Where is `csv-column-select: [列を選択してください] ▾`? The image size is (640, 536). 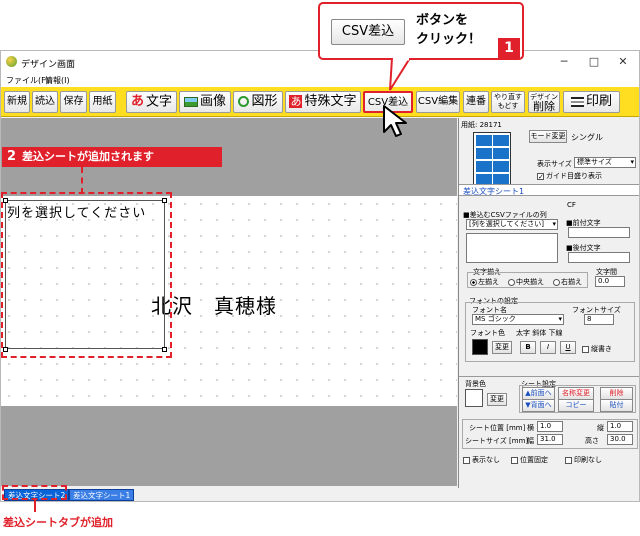 csv-column-select: [列を選択してください] ▾ is located at coordinates (512, 224).